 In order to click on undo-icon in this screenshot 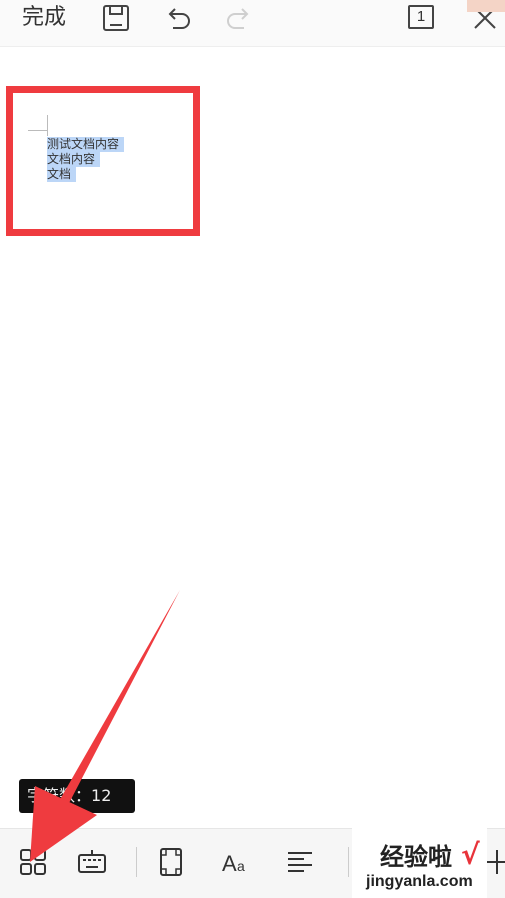, I will do `click(178, 18)`.